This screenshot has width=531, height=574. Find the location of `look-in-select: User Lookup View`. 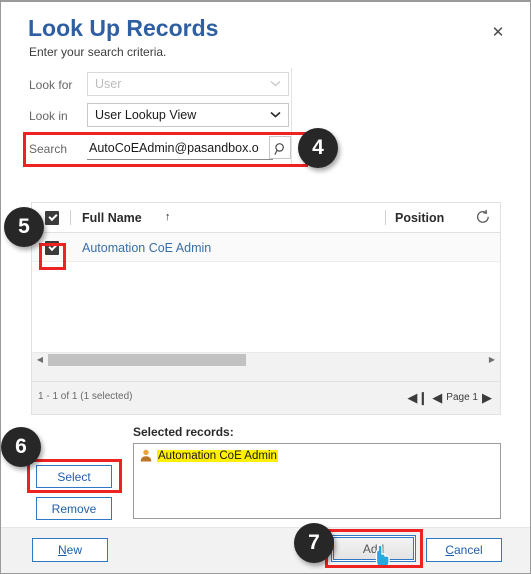

look-in-select: User Lookup View is located at coordinates (188, 115).